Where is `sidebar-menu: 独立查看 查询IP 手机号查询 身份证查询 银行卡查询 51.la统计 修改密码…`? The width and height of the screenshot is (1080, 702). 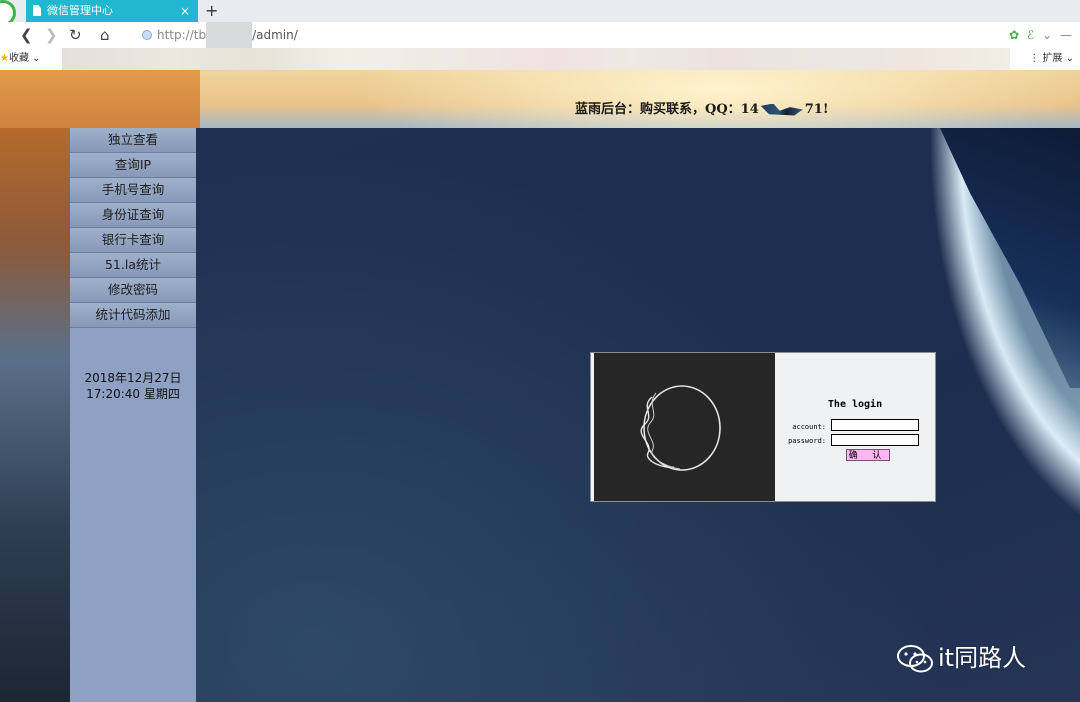
sidebar-menu: 独立查看 查询IP 手机号查询 身份证查询 银行卡查询 51.la统计 修改密码… is located at coordinates (133, 228).